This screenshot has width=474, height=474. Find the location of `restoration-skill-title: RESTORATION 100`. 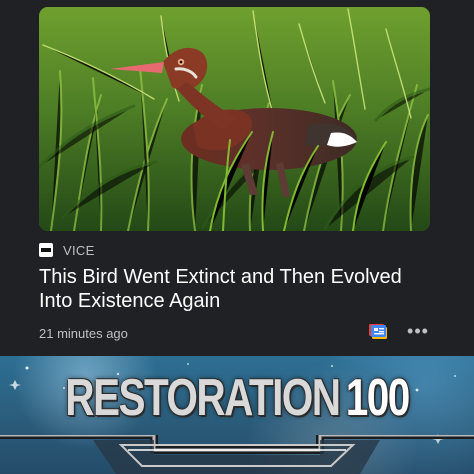

restoration-skill-title: RESTORATION 100 is located at coordinates (237, 398).